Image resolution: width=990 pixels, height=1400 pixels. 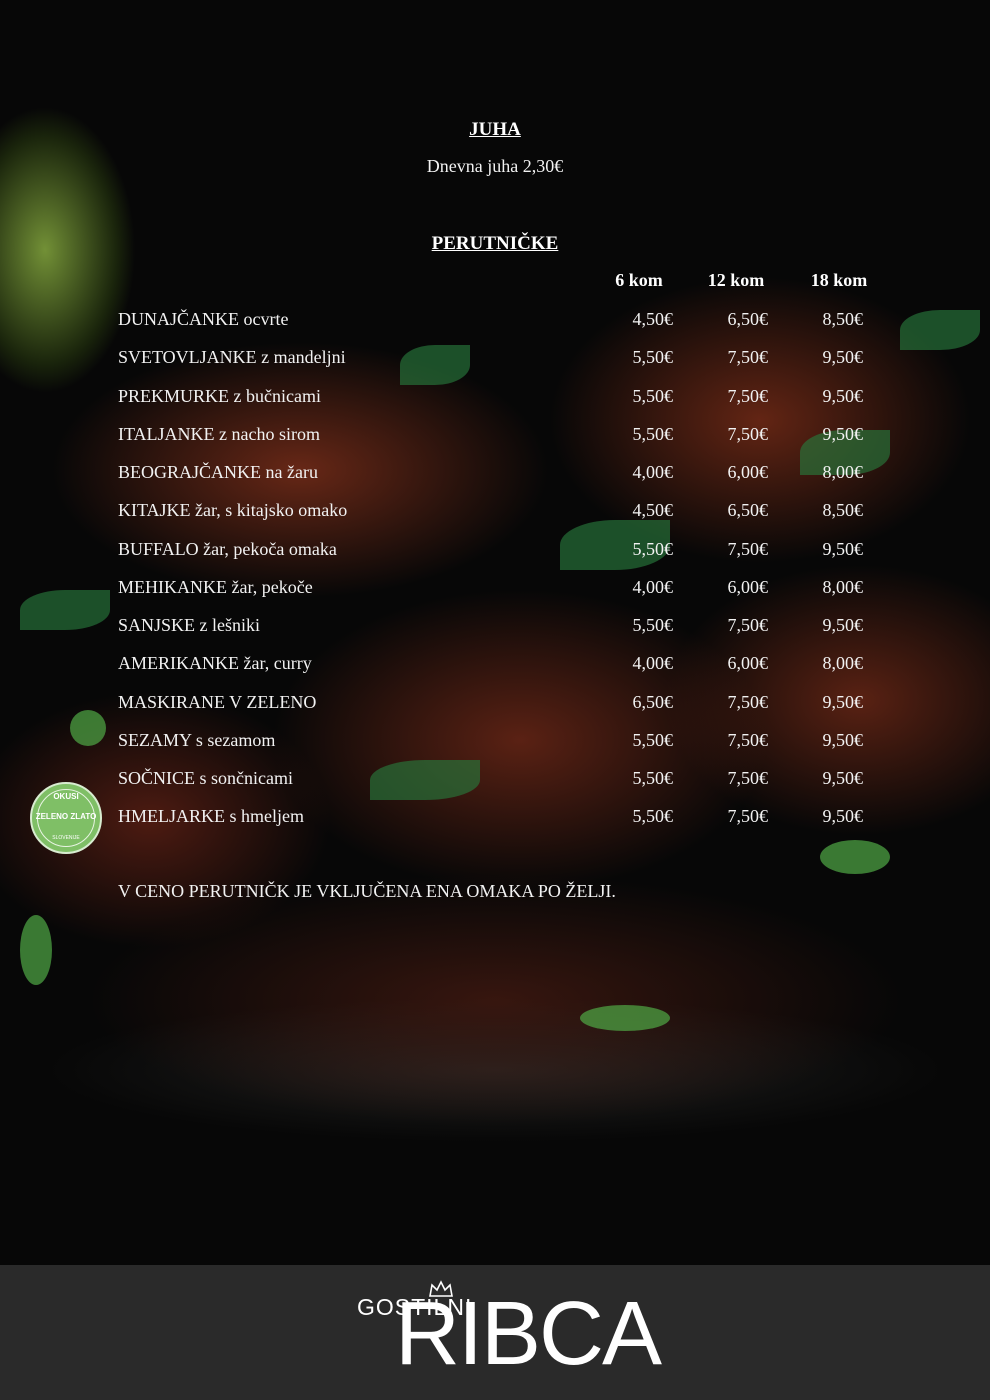 I want to click on menu-item-name: HMELJARKE s hmeljem, so click(x=211, y=816).